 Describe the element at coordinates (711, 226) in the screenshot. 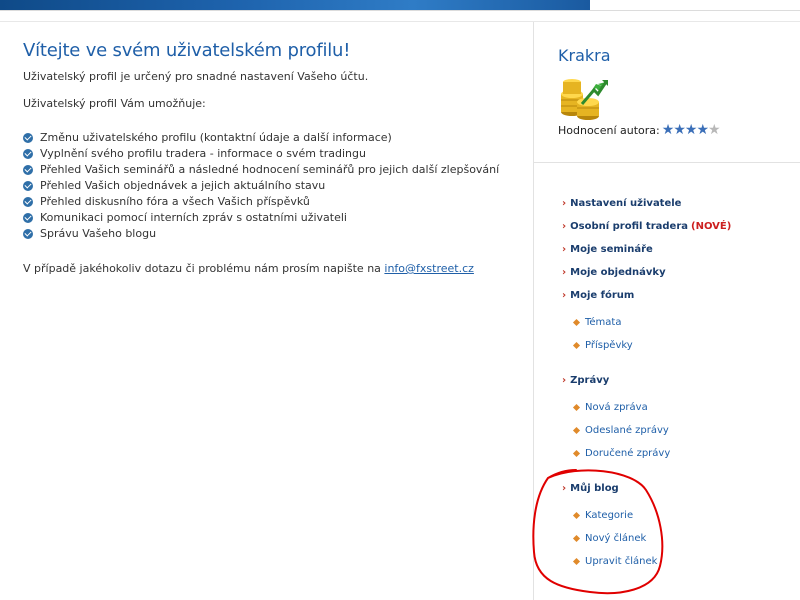

I see `new-badge: (NOVÉ)` at that location.